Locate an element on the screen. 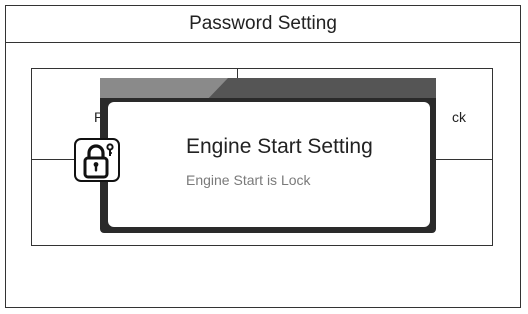 The height and width of the screenshot is (314, 528). dialog-title: Engine Start Setting is located at coordinates (279, 146).